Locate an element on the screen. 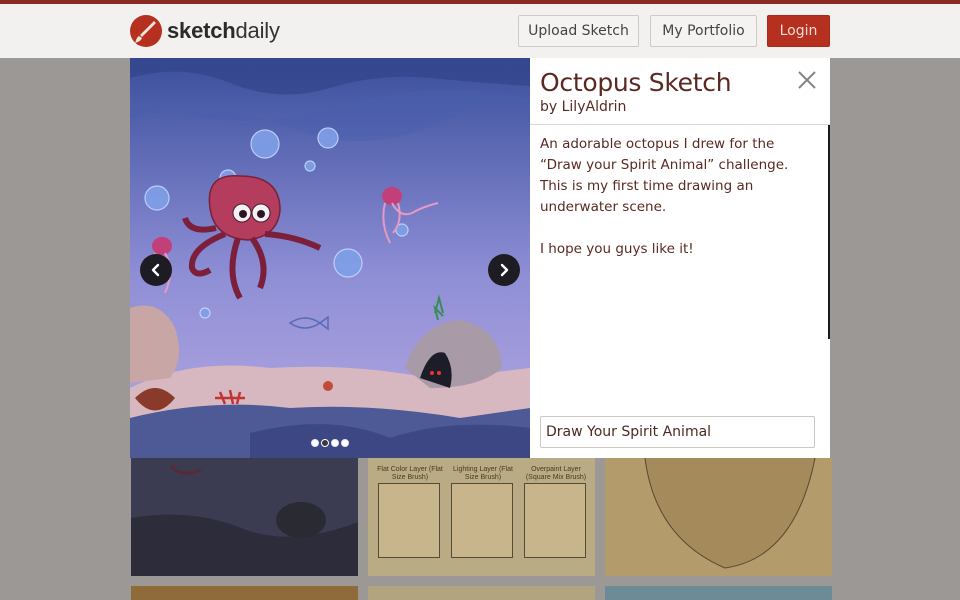  close-icon is located at coordinates (807, 80).